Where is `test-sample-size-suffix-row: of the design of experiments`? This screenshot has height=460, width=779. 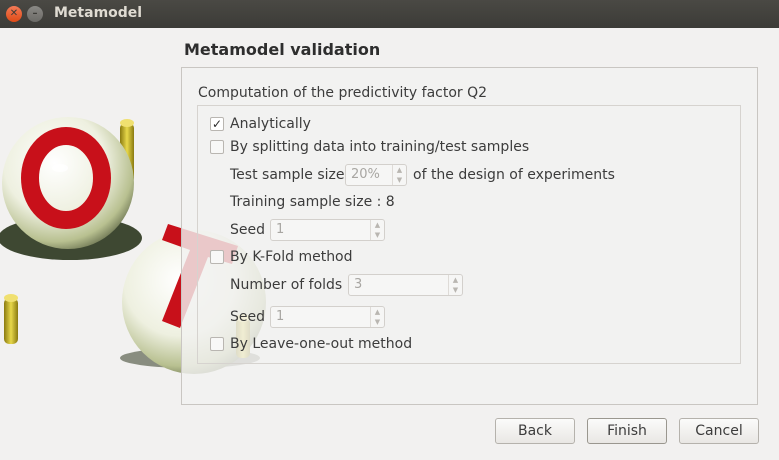
test-sample-size-suffix-row: of the design of experiments is located at coordinates (514, 175).